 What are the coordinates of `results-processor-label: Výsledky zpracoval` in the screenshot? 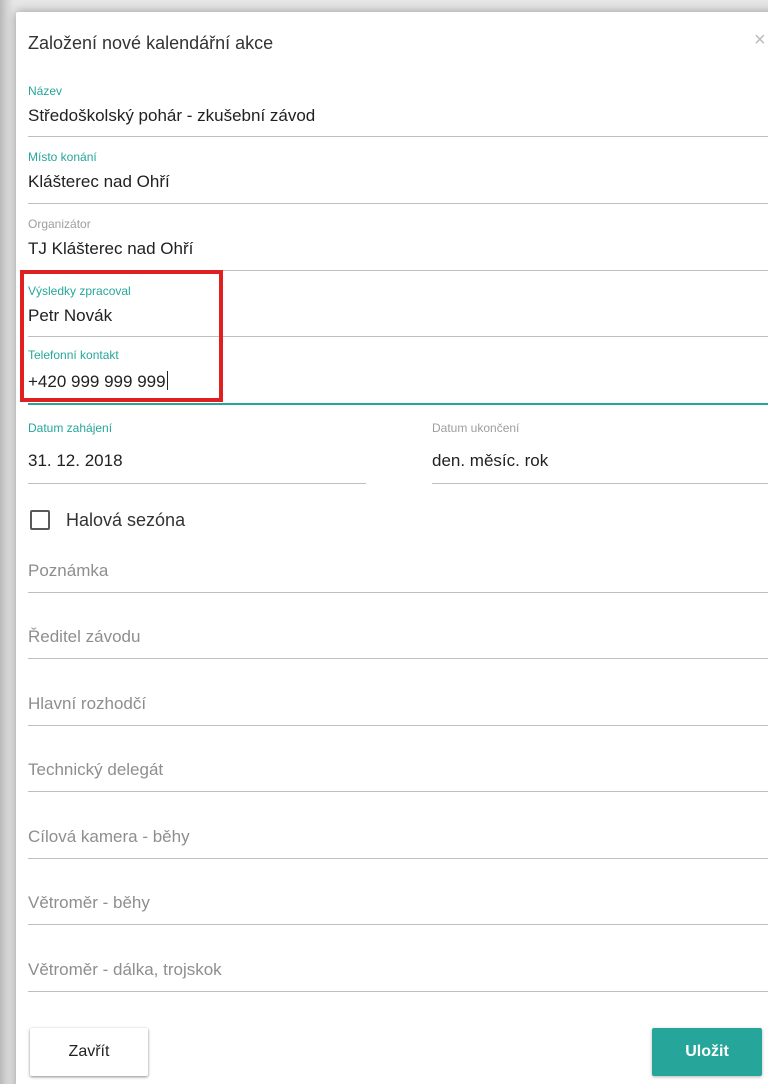 It's located at (79, 291).